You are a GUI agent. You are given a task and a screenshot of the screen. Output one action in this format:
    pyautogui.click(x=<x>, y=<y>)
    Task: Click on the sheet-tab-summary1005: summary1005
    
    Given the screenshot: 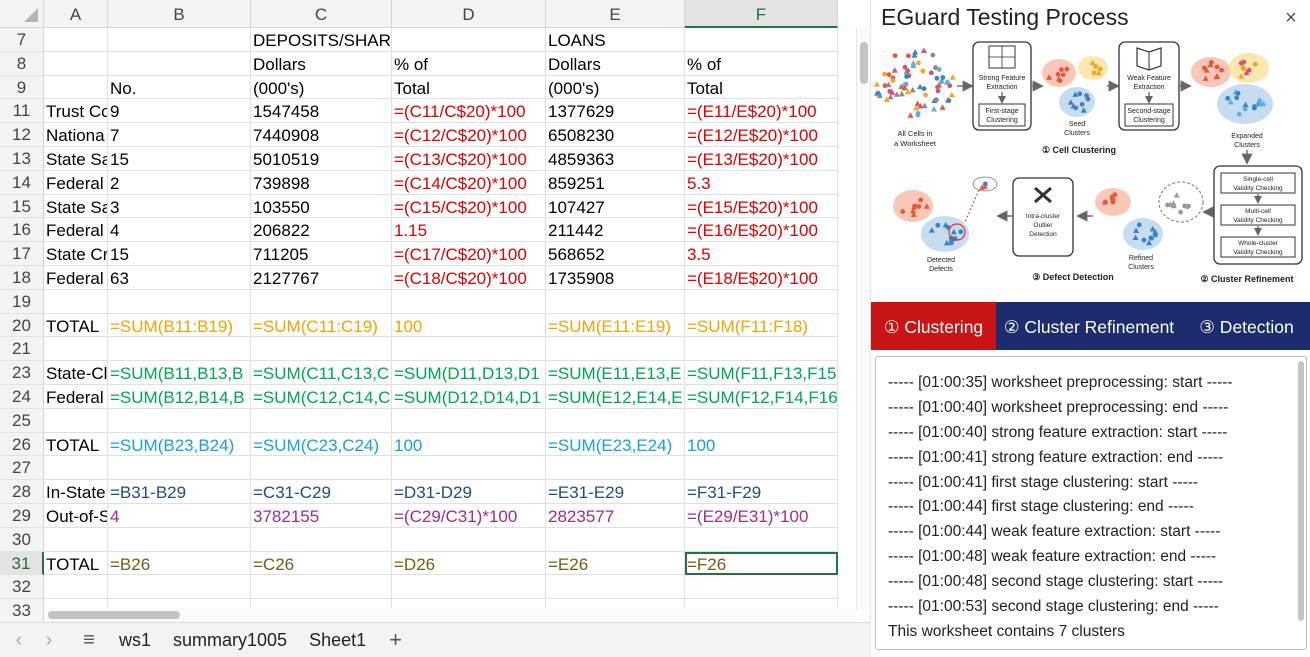 What is the action you would take?
    pyautogui.click(x=230, y=640)
    